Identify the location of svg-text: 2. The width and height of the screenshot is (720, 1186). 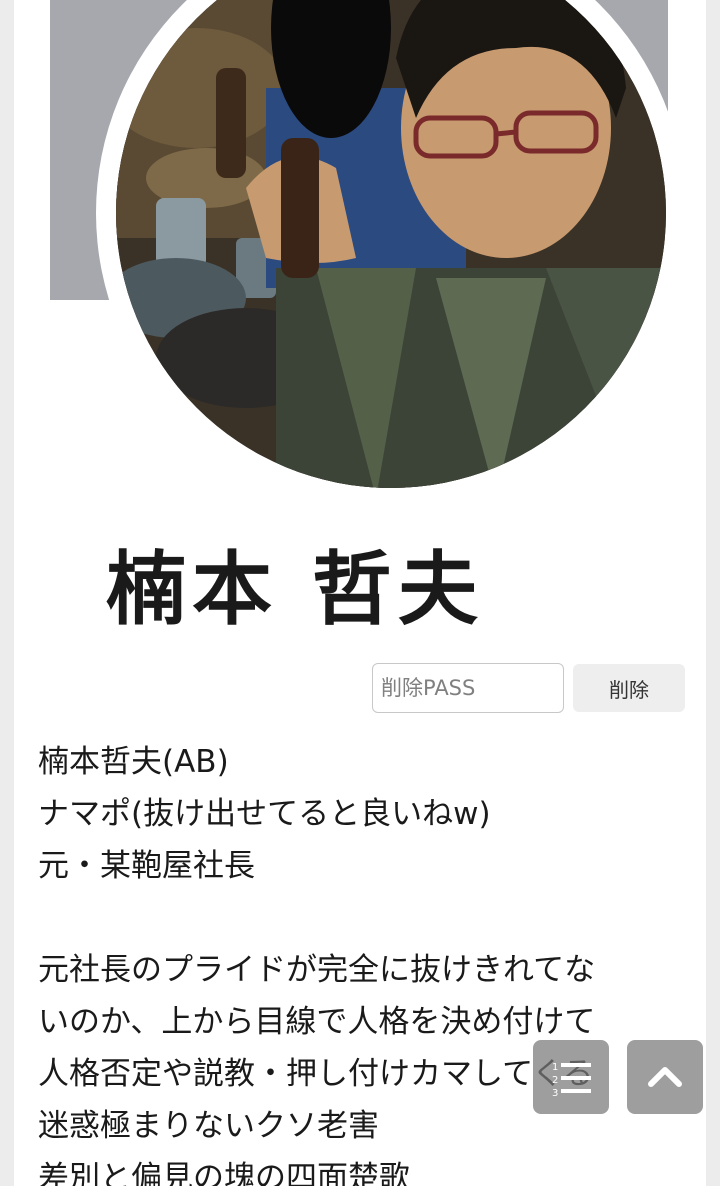
(555, 1080).